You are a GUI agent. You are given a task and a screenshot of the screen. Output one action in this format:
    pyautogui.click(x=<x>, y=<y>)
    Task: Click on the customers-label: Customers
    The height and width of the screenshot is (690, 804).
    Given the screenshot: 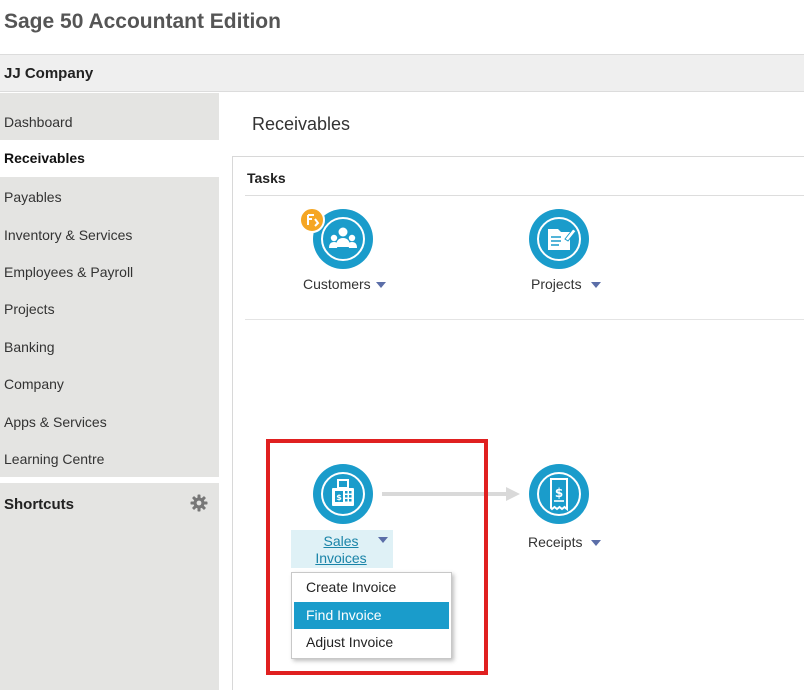 What is the action you would take?
    pyautogui.click(x=337, y=284)
    